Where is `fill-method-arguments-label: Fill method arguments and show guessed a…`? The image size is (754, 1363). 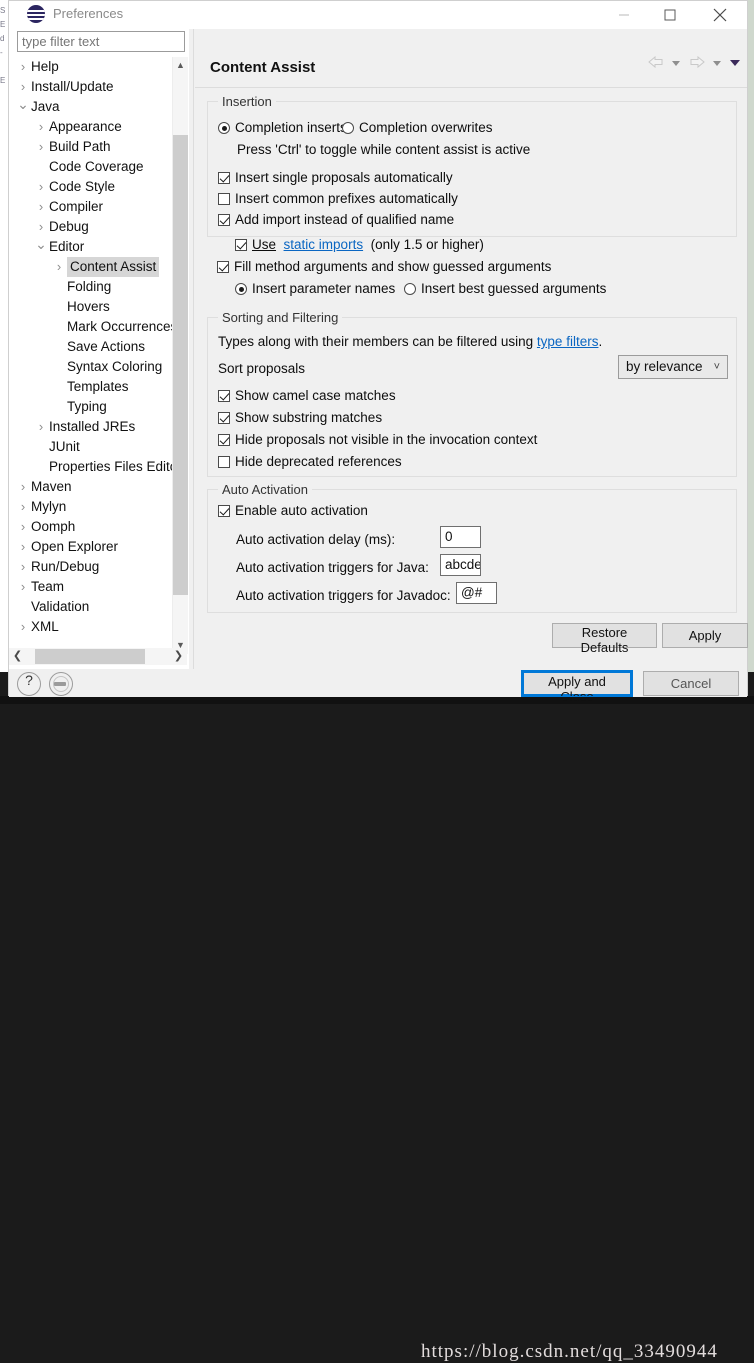 fill-method-arguments-label: Fill method arguments and show guessed a… is located at coordinates (393, 266).